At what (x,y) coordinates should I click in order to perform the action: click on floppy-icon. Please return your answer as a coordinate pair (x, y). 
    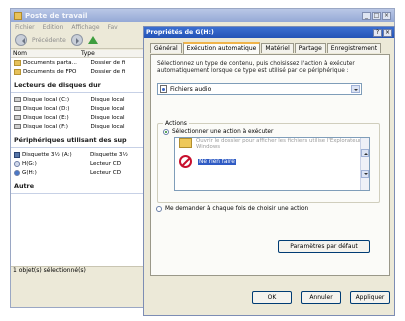
    Looking at the image, I should click on (17, 154).